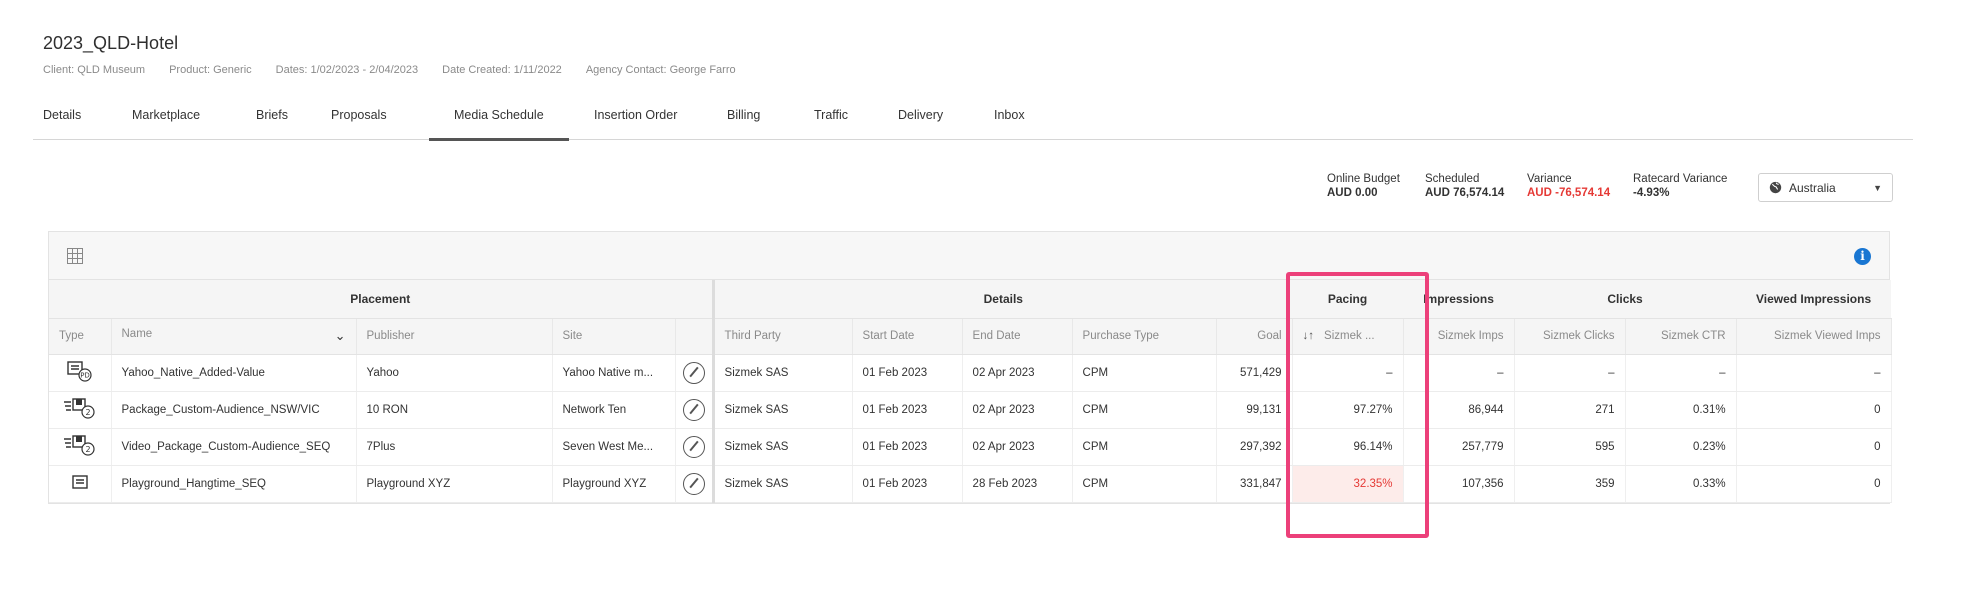  Describe the element at coordinates (1681, 447) in the screenshot. I see `ctr-cell: 0.23%` at that location.